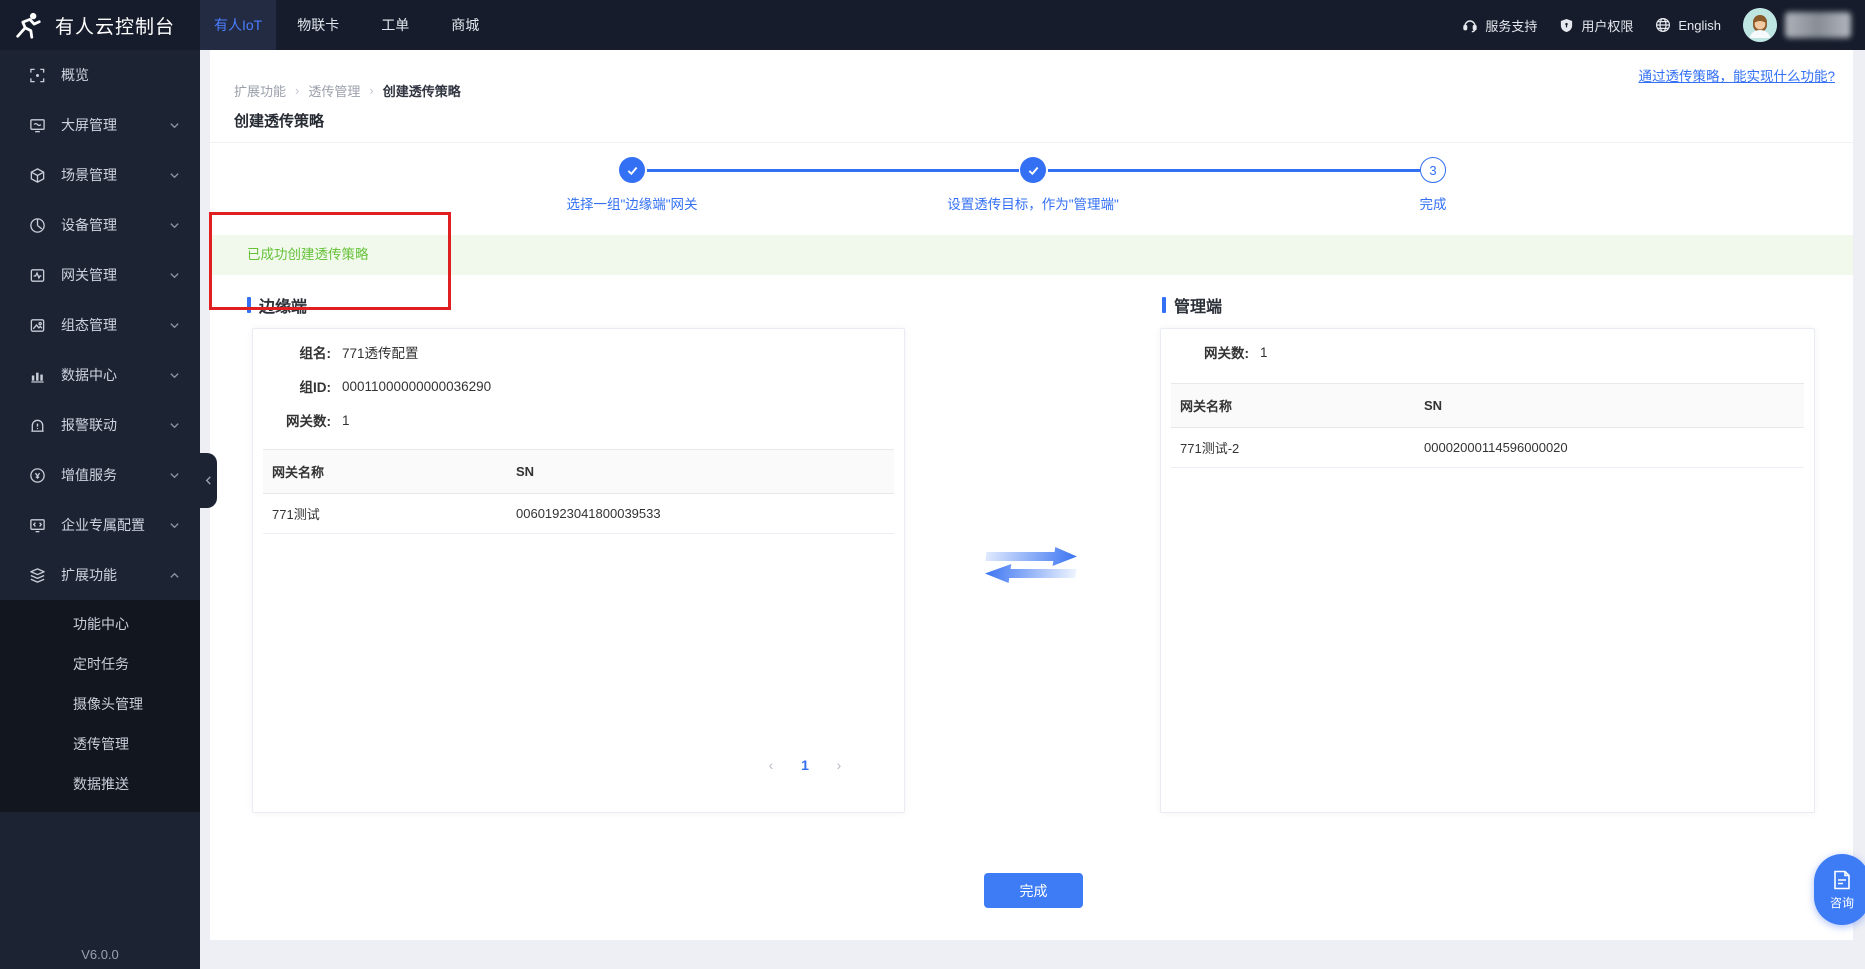  What do you see at coordinates (89, 475) in the screenshot?
I see `sidebar-label: 增值服务` at bounding box center [89, 475].